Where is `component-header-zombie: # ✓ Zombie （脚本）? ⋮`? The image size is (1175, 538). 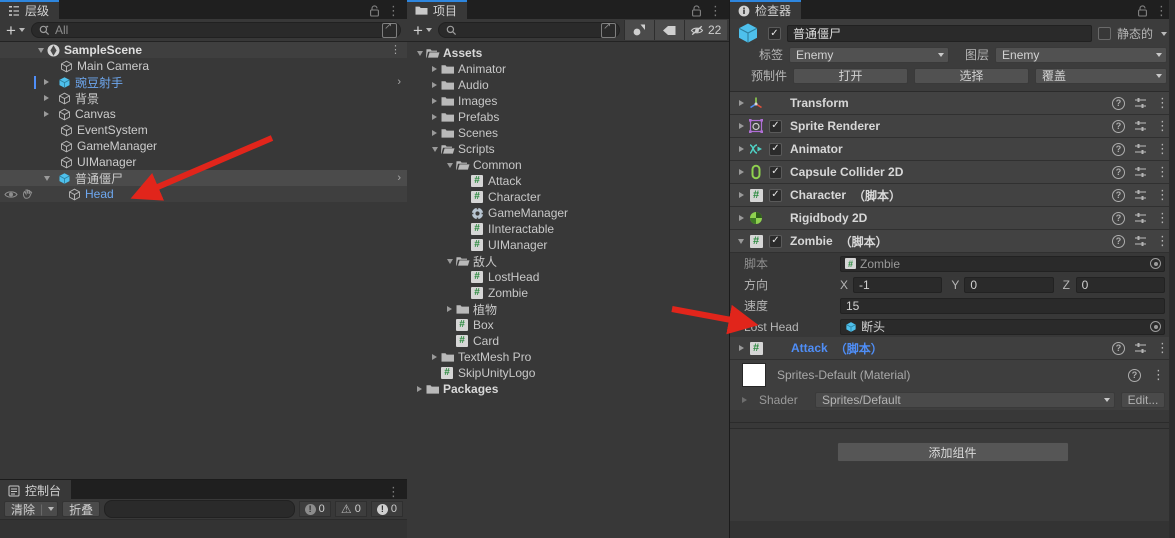 component-header-zombie: # ✓ Zombie （脚本）? ⋮ is located at coordinates (952, 241).